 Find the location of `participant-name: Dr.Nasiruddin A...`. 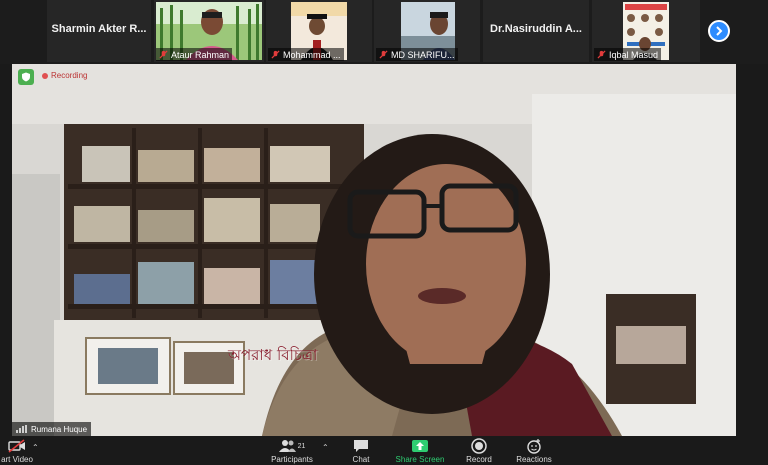

participant-name: Dr.Nasiruddin A... is located at coordinates (536, 29).